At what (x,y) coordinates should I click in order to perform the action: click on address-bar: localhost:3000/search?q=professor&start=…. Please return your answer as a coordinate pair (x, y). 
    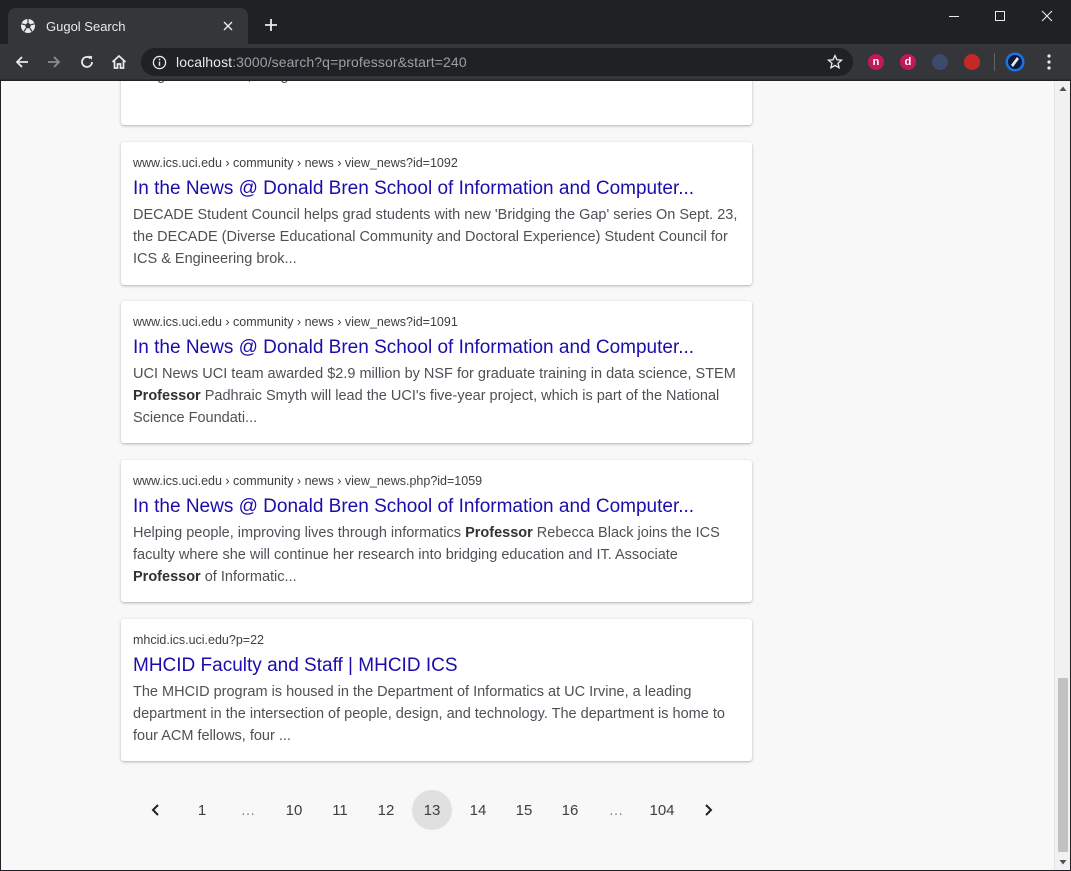
    Looking at the image, I should click on (497, 62).